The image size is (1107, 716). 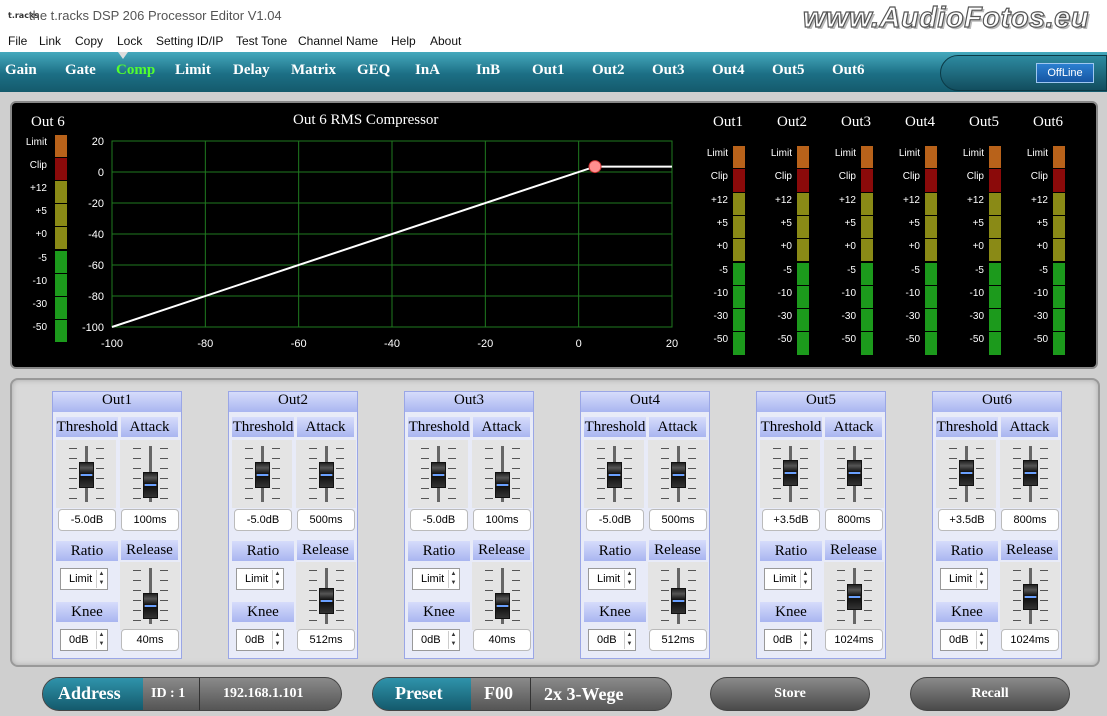 I want to click on meter-out6-label: -5, so click(x=1043, y=270).